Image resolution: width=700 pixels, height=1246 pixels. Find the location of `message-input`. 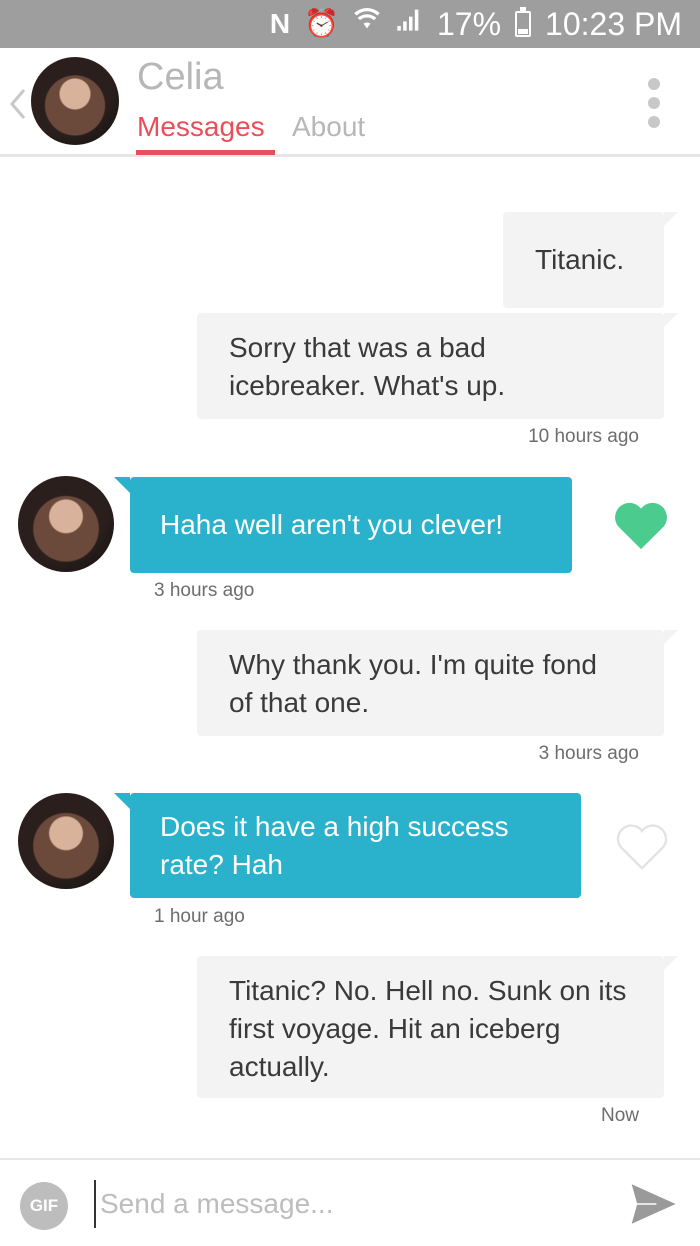

message-input is located at coordinates (344, 1204).